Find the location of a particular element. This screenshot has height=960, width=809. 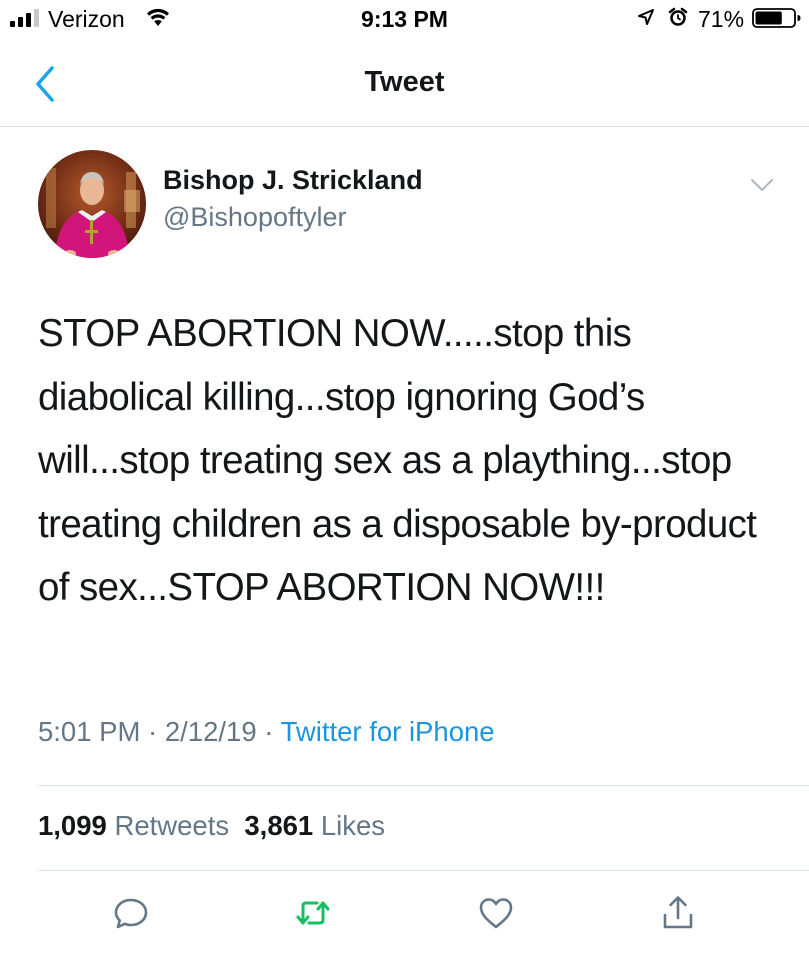

tweet-date: 2/12/19 is located at coordinates (210, 731).